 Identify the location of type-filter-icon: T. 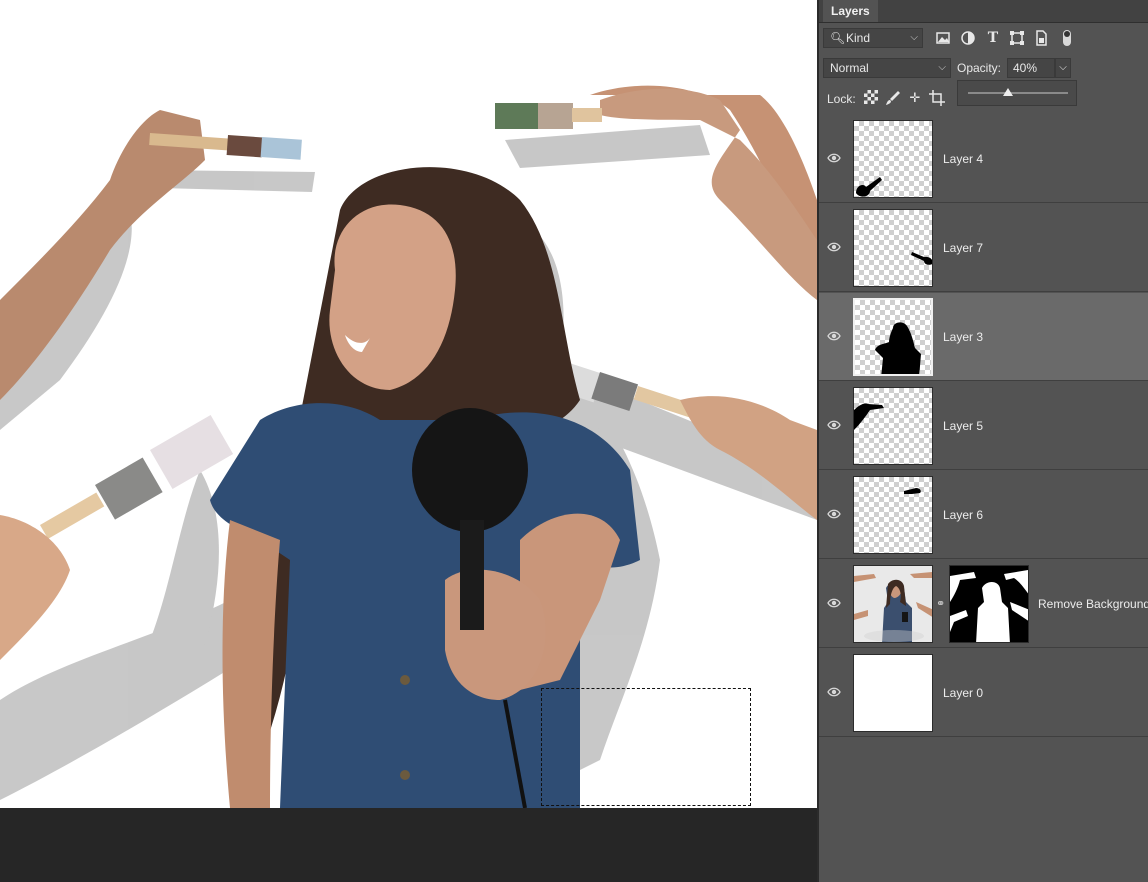
(993, 38).